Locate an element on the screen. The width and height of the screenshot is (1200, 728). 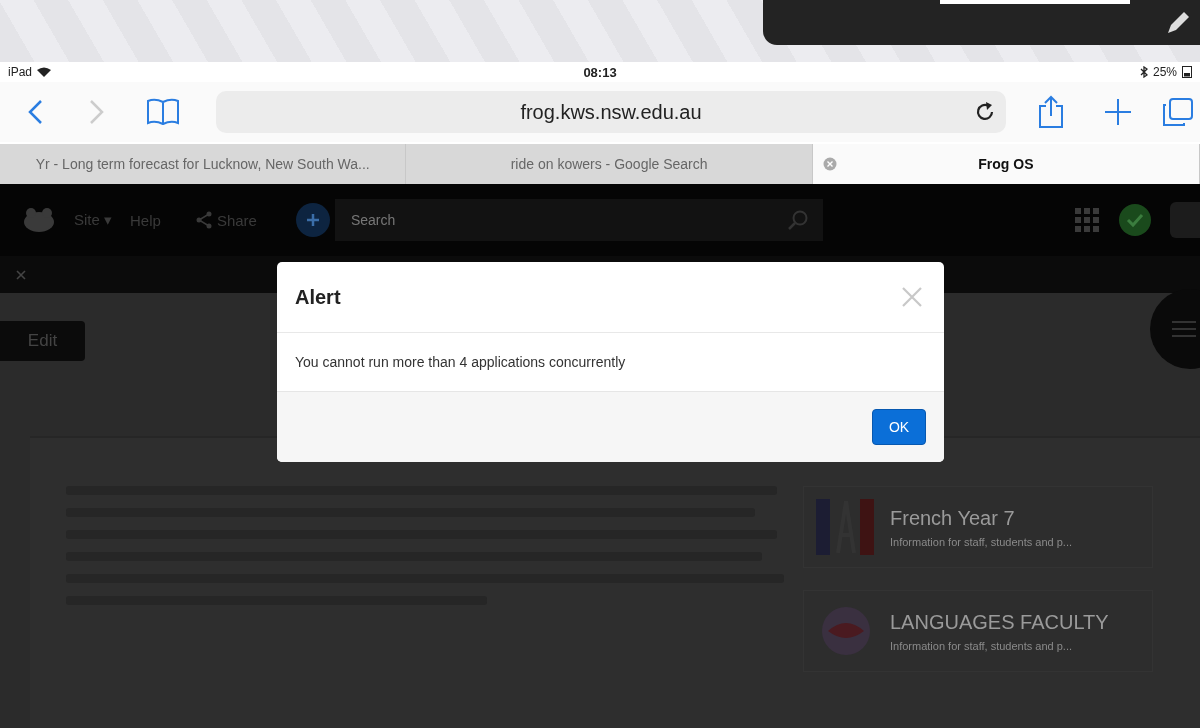
card-title: LANGUAGES FACULTY is located at coordinates (999, 622).